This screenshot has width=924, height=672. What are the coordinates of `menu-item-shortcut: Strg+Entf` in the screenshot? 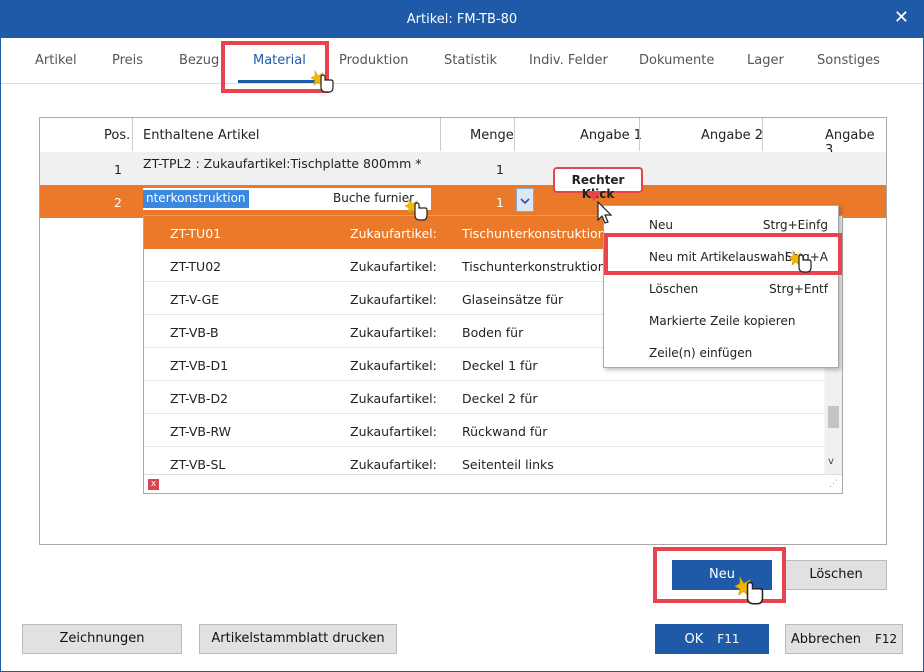 It's located at (798, 289).